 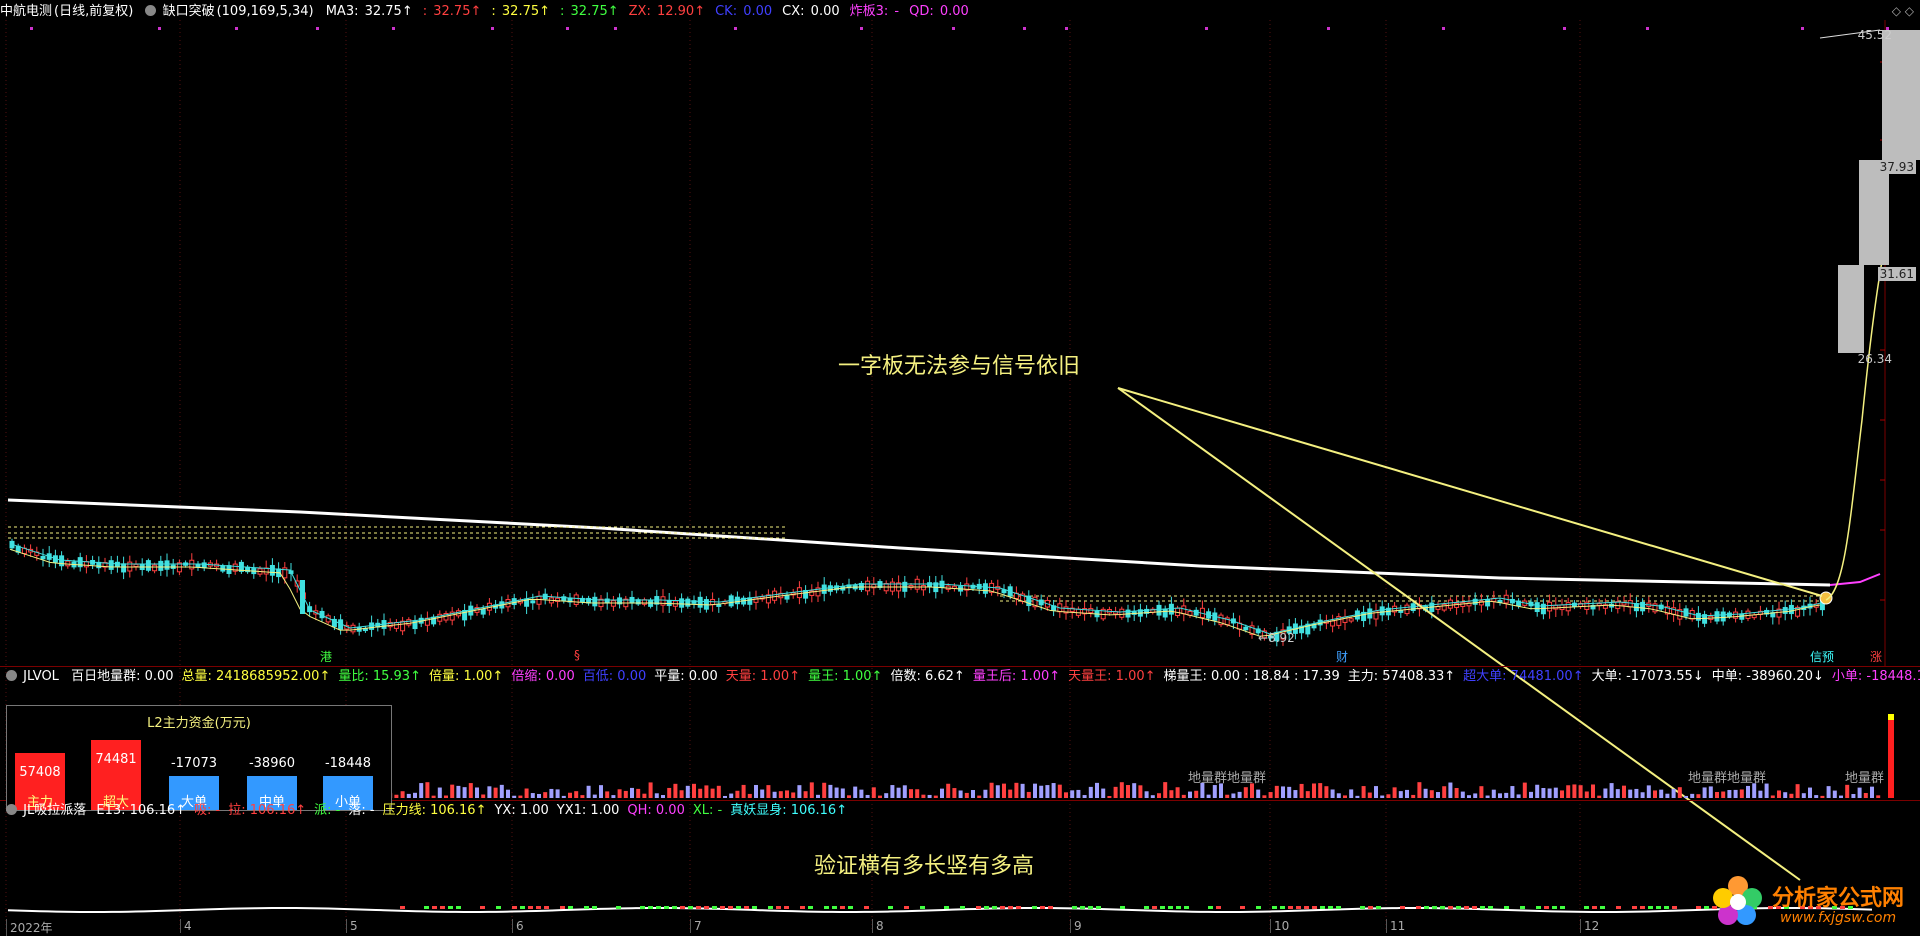 What do you see at coordinates (116, 759) in the screenshot?
I see `fund-bar-value: 74481` at bounding box center [116, 759].